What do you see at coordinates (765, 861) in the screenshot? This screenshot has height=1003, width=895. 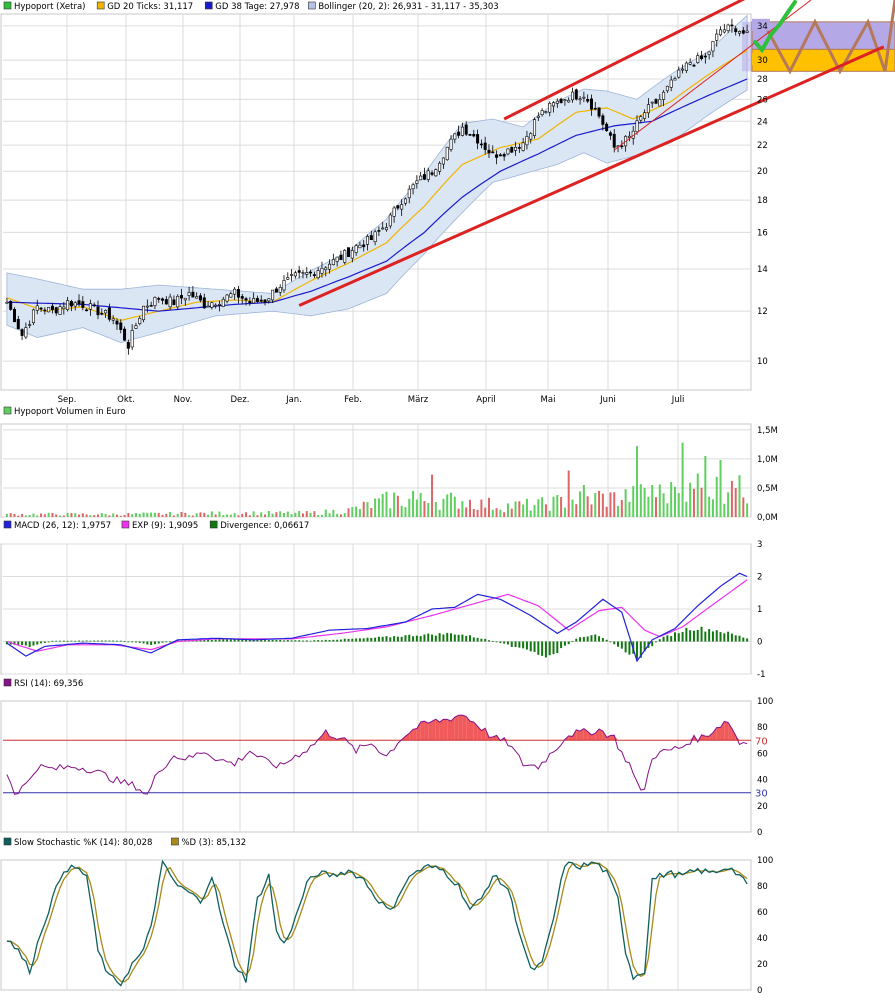 I see `y-tick-label: 100` at bounding box center [765, 861].